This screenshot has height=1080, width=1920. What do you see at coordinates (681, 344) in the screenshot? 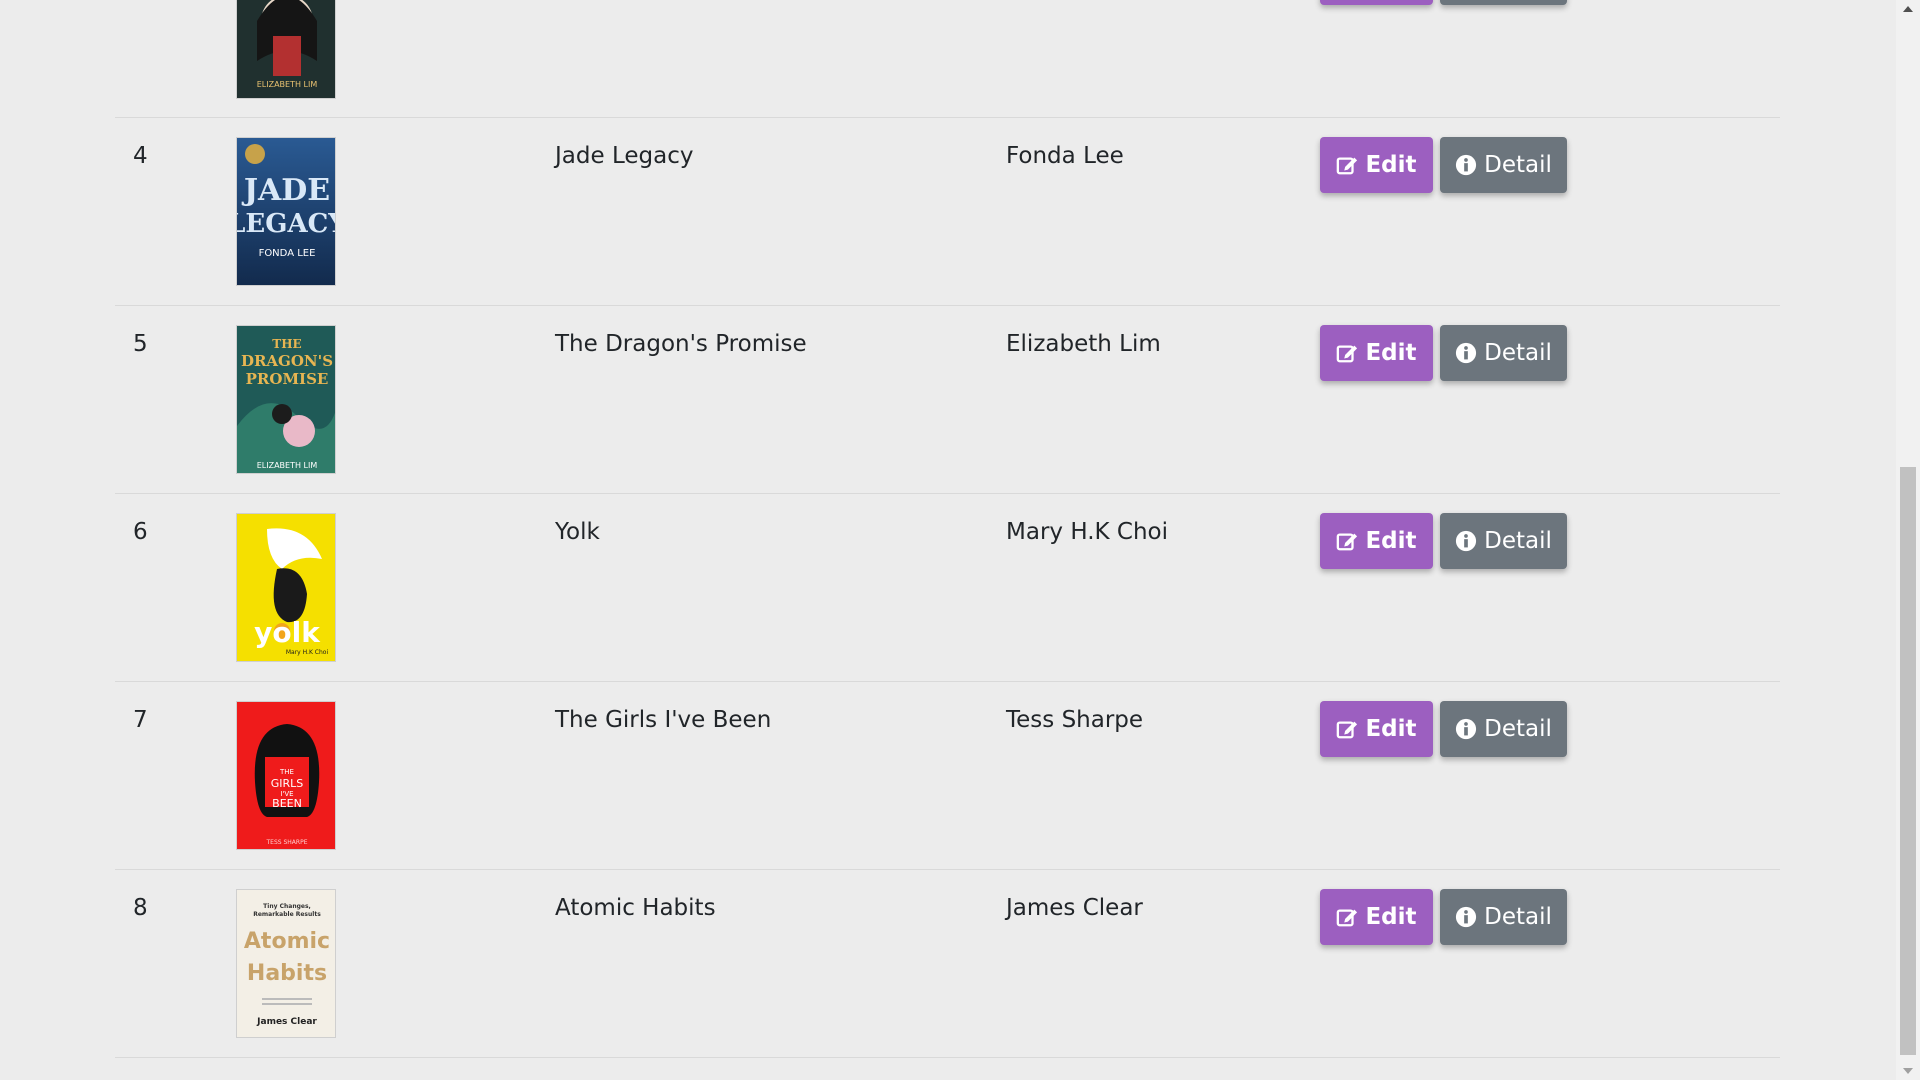
I see `book-title: The Dragon's Promise` at bounding box center [681, 344].